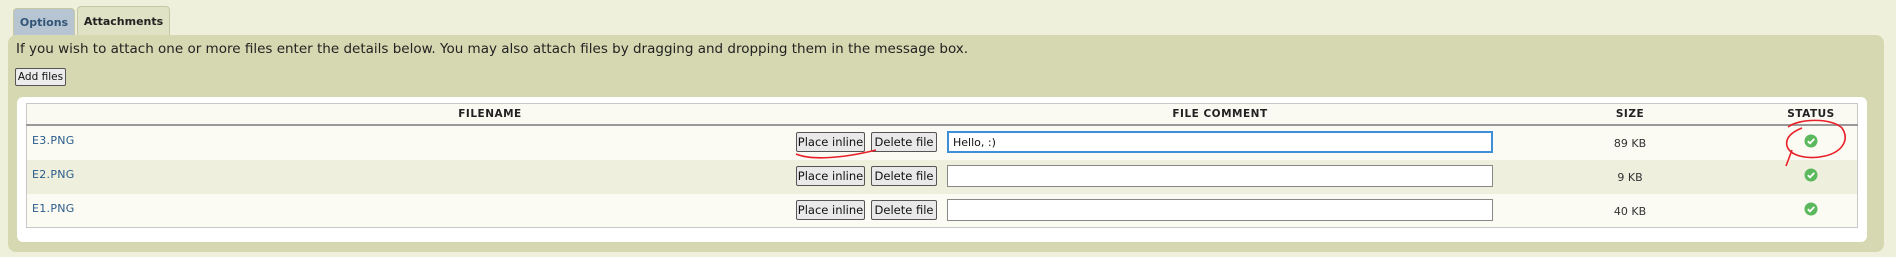  I want to click on tab-options: Options, so click(44, 22).